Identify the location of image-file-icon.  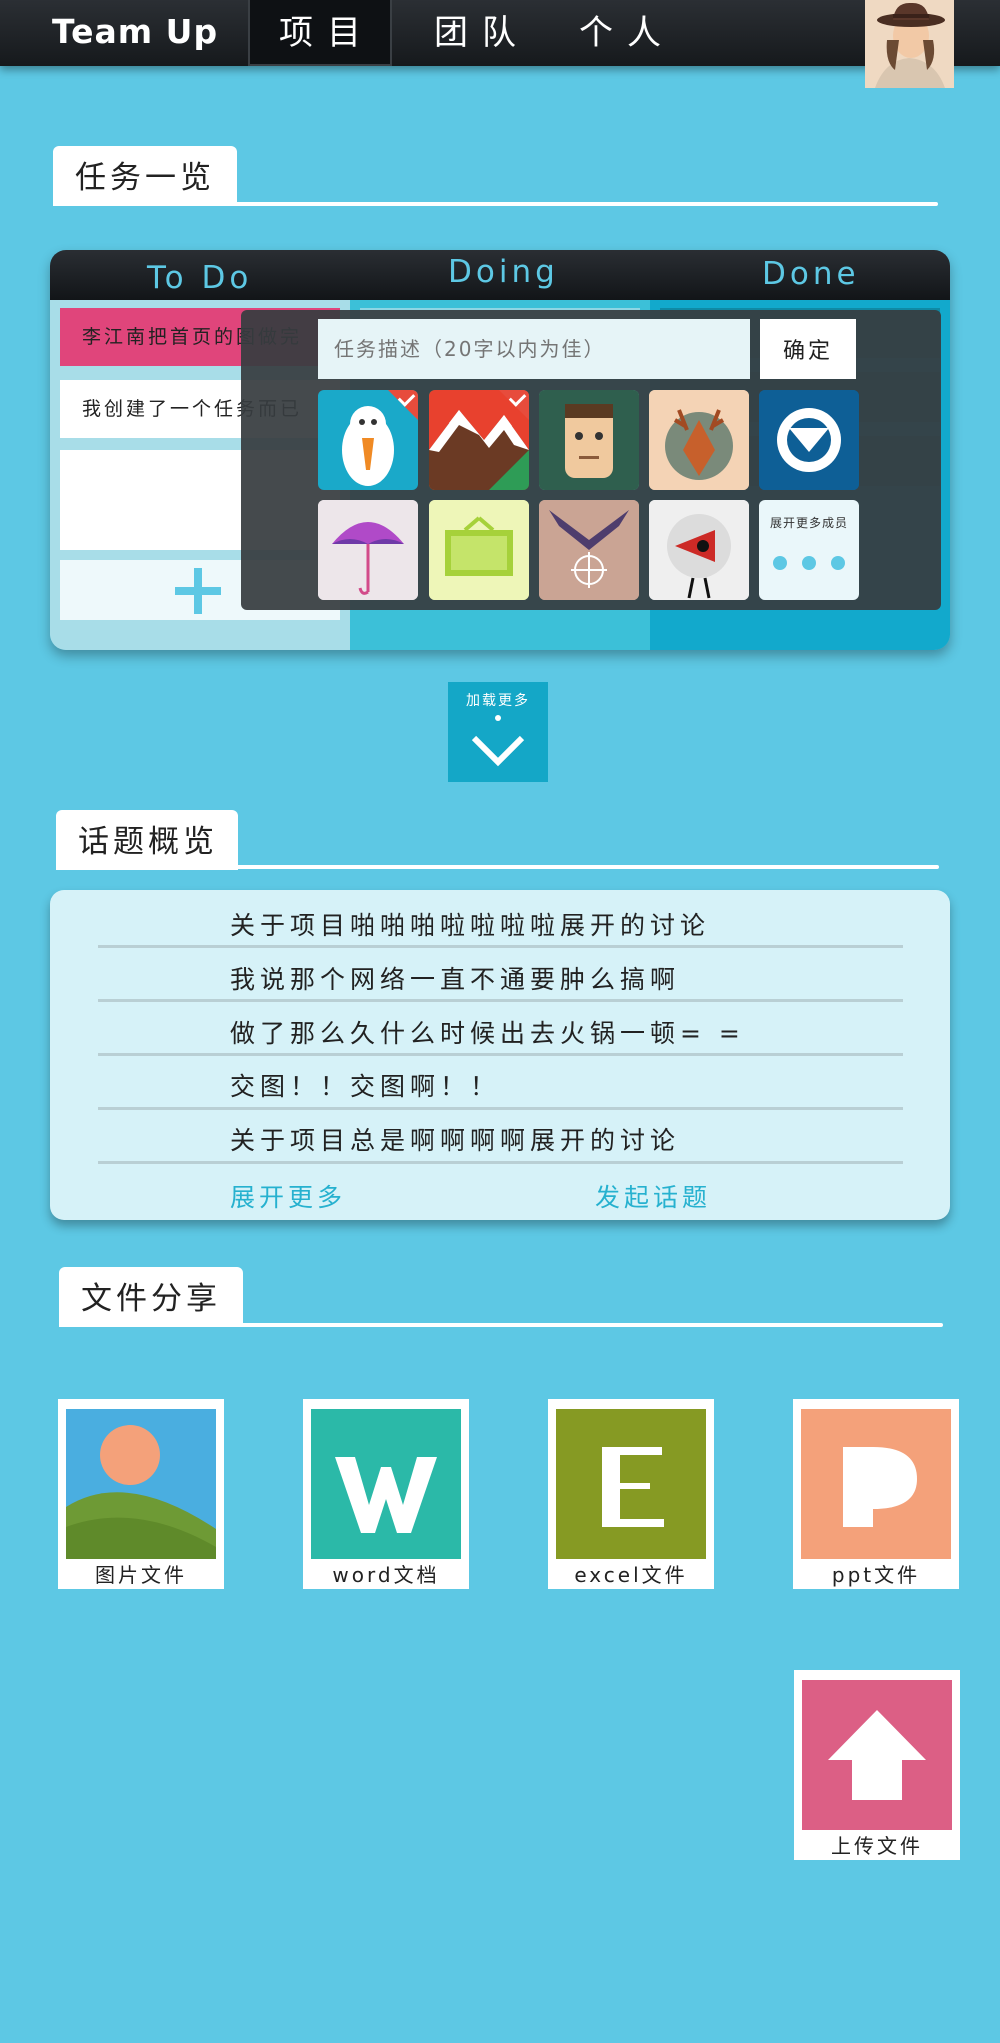
(141, 1484).